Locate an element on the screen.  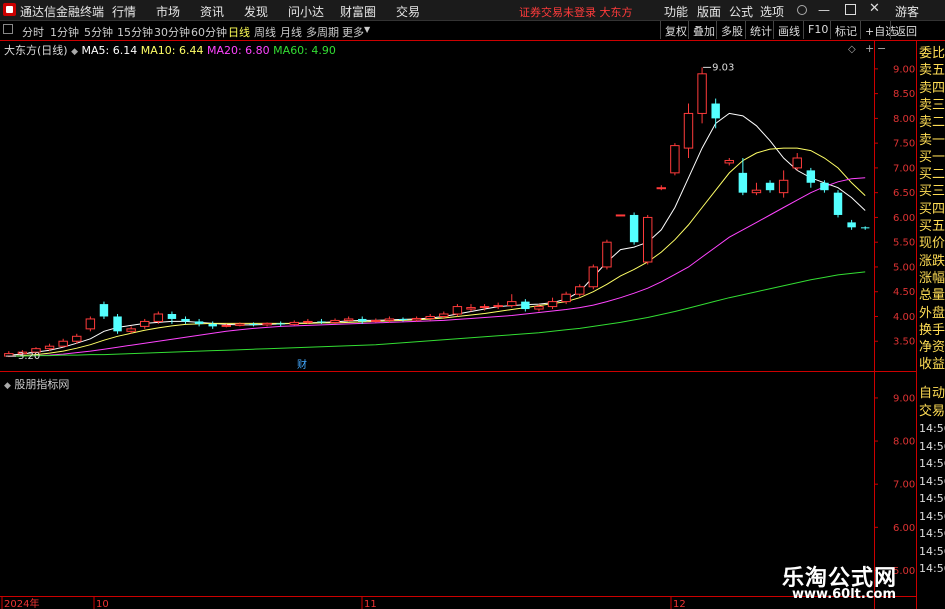
side-label: 卖三 is located at coordinates (932, 105).